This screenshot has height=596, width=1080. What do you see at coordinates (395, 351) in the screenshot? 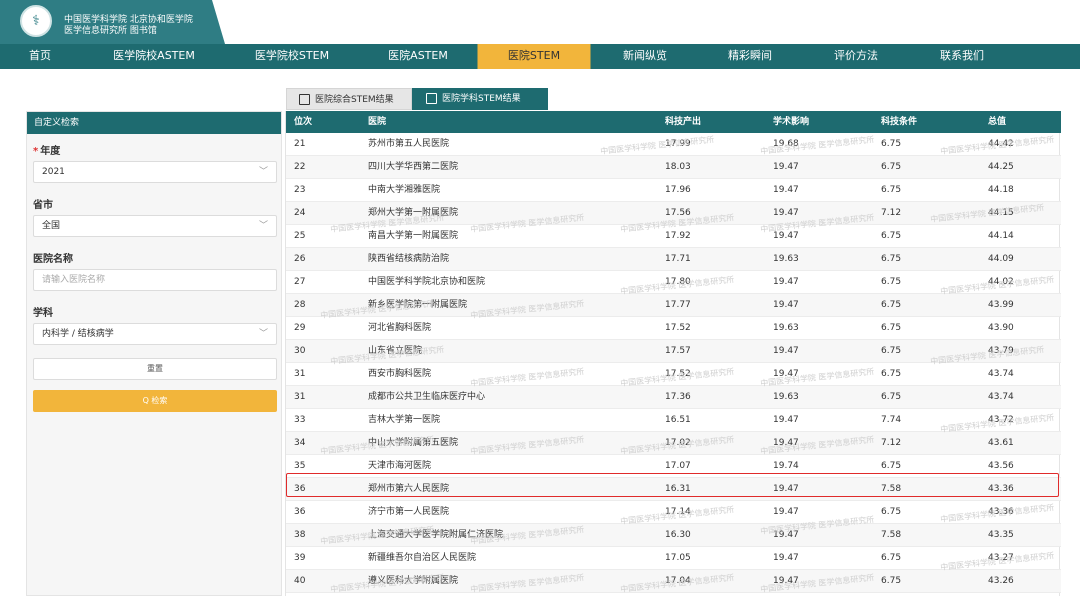
I see `cell-hospital-name: 山东省立医院` at bounding box center [395, 351].